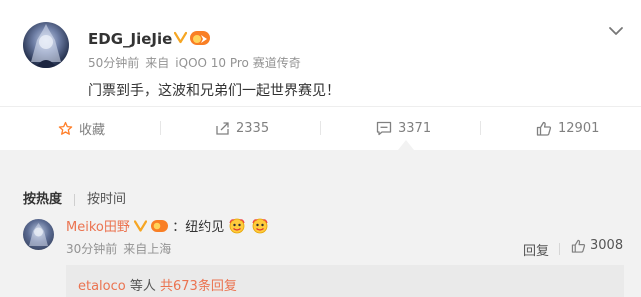 The width and height of the screenshot is (641, 297). Describe the element at coordinates (102, 286) in the screenshot. I see `reply-user: etaloco` at that location.